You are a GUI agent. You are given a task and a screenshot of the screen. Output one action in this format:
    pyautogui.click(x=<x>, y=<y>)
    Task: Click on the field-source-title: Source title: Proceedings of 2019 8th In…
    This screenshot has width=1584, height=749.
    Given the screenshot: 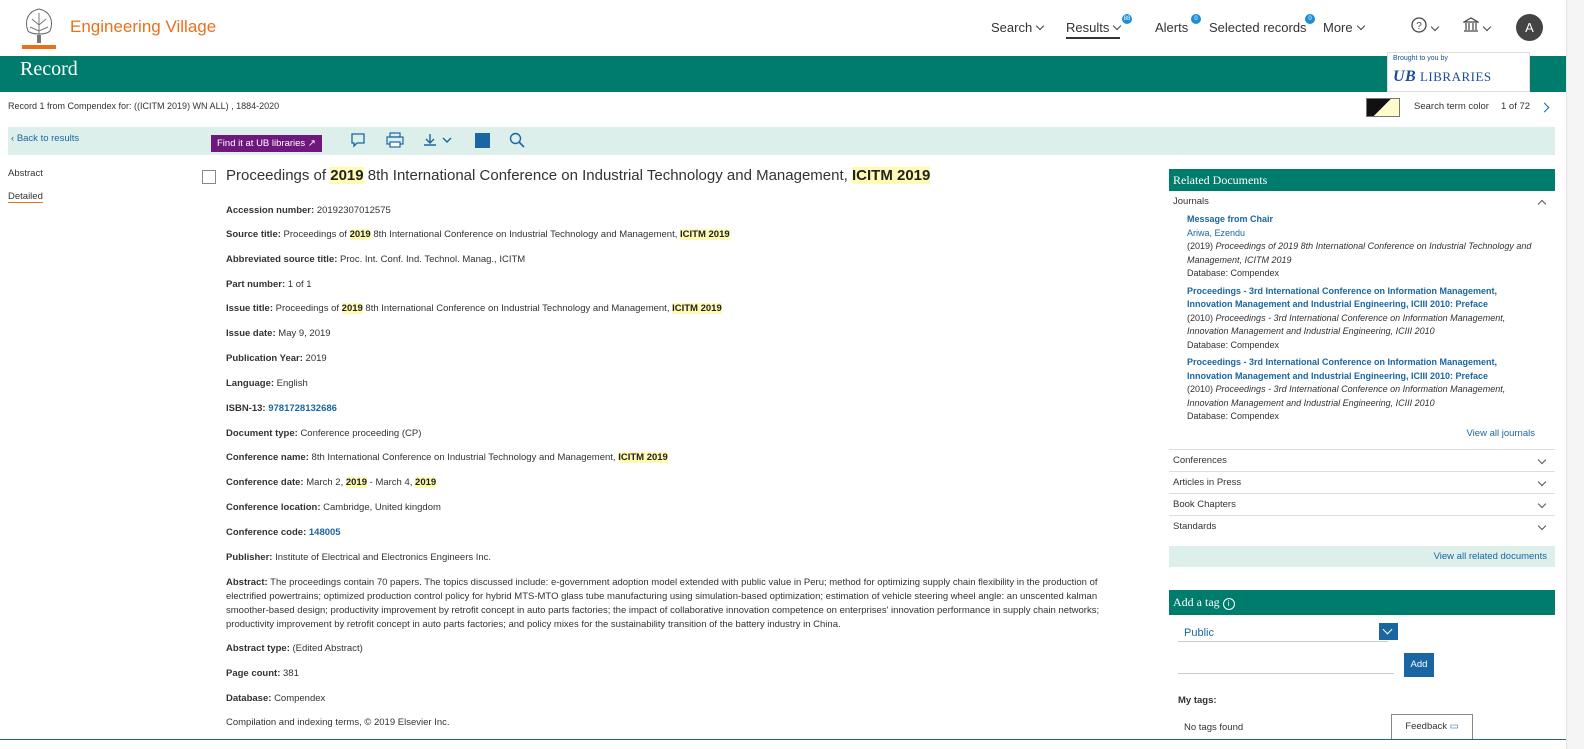 What is the action you would take?
    pyautogui.click(x=478, y=234)
    